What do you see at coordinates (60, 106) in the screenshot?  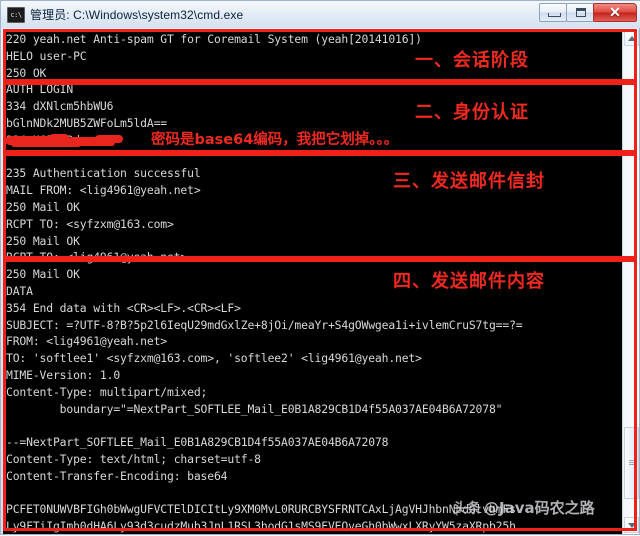 I see `console-line: 334 dXNlcm5hbWU6` at bounding box center [60, 106].